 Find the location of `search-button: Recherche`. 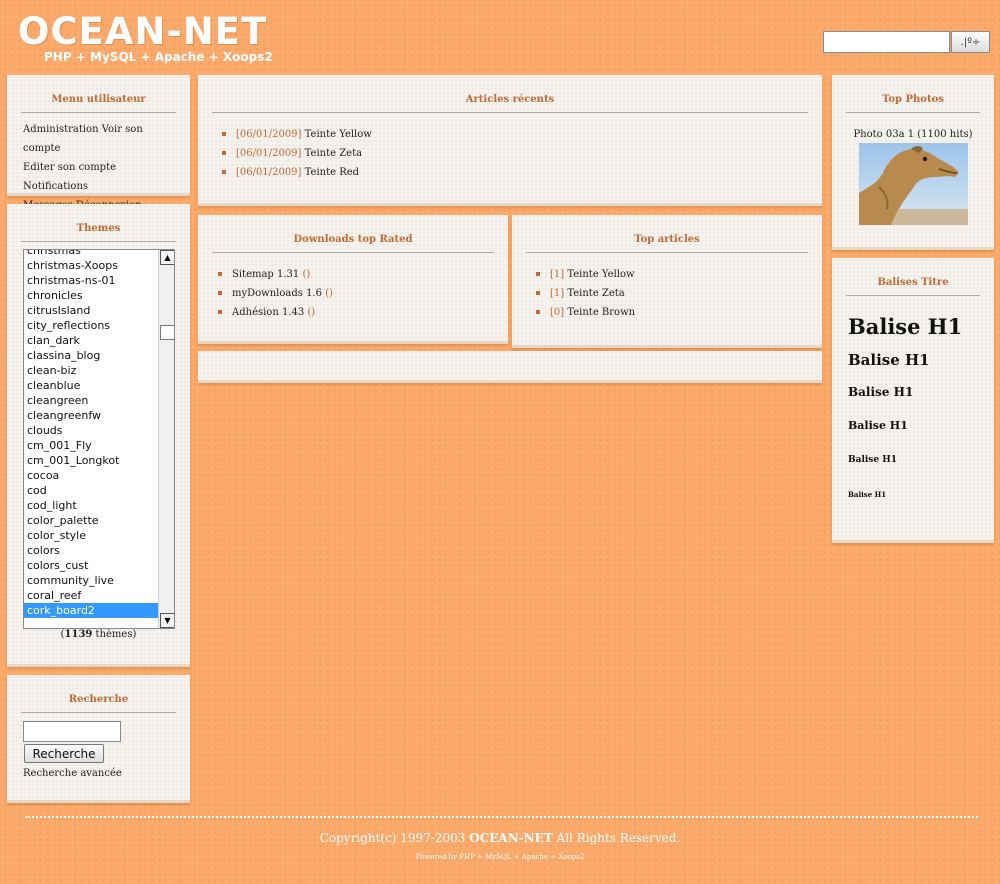

search-button: Recherche is located at coordinates (64, 753).